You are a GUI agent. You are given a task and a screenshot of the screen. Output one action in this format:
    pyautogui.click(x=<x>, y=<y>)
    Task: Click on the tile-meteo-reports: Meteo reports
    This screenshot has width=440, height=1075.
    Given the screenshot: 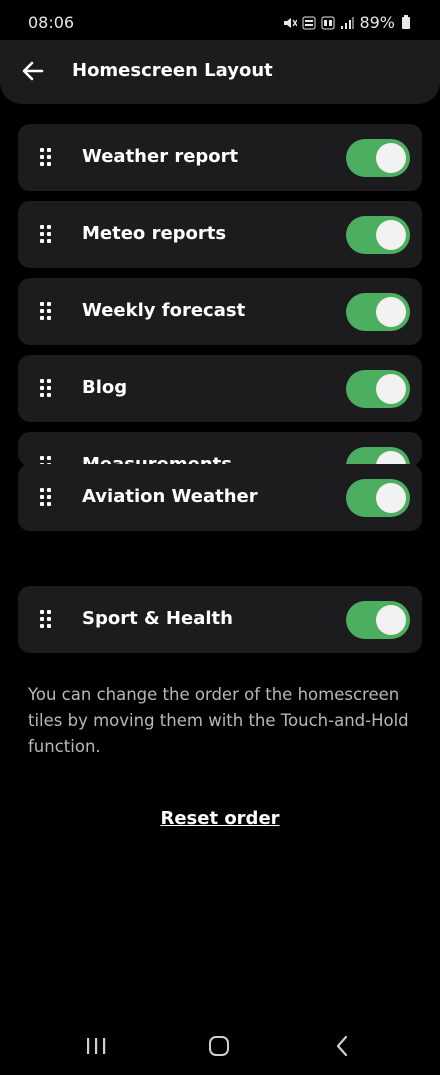 What is the action you would take?
    pyautogui.click(x=220, y=234)
    